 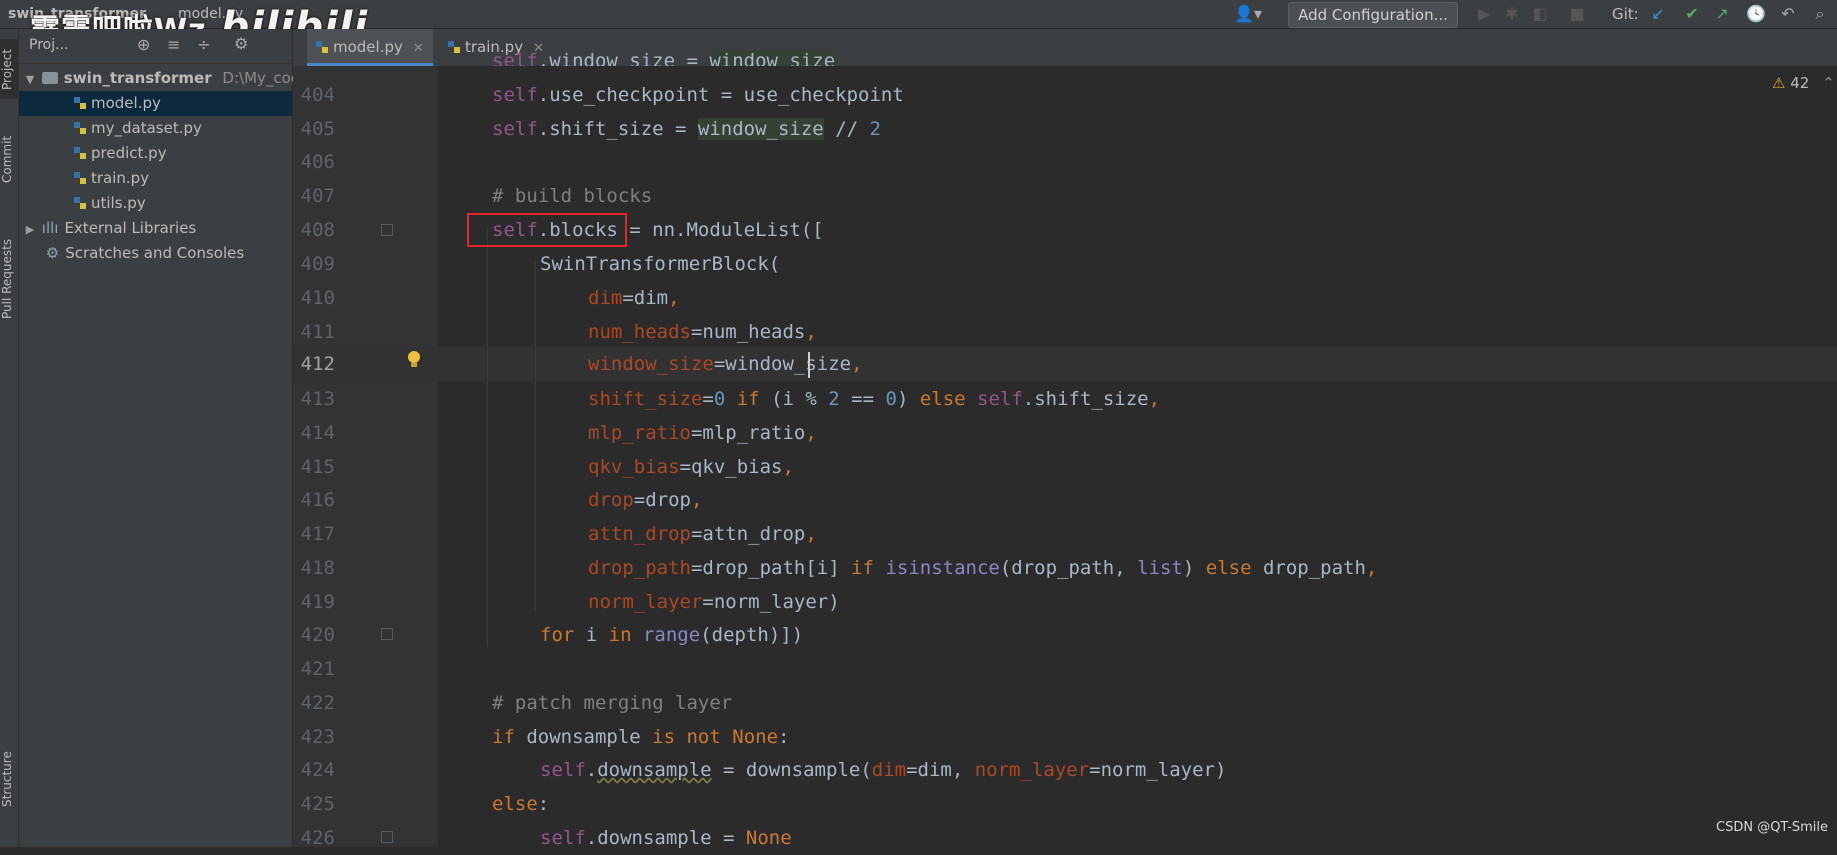 What do you see at coordinates (118, 203) in the screenshot?
I see `file-name: utils.py` at bounding box center [118, 203].